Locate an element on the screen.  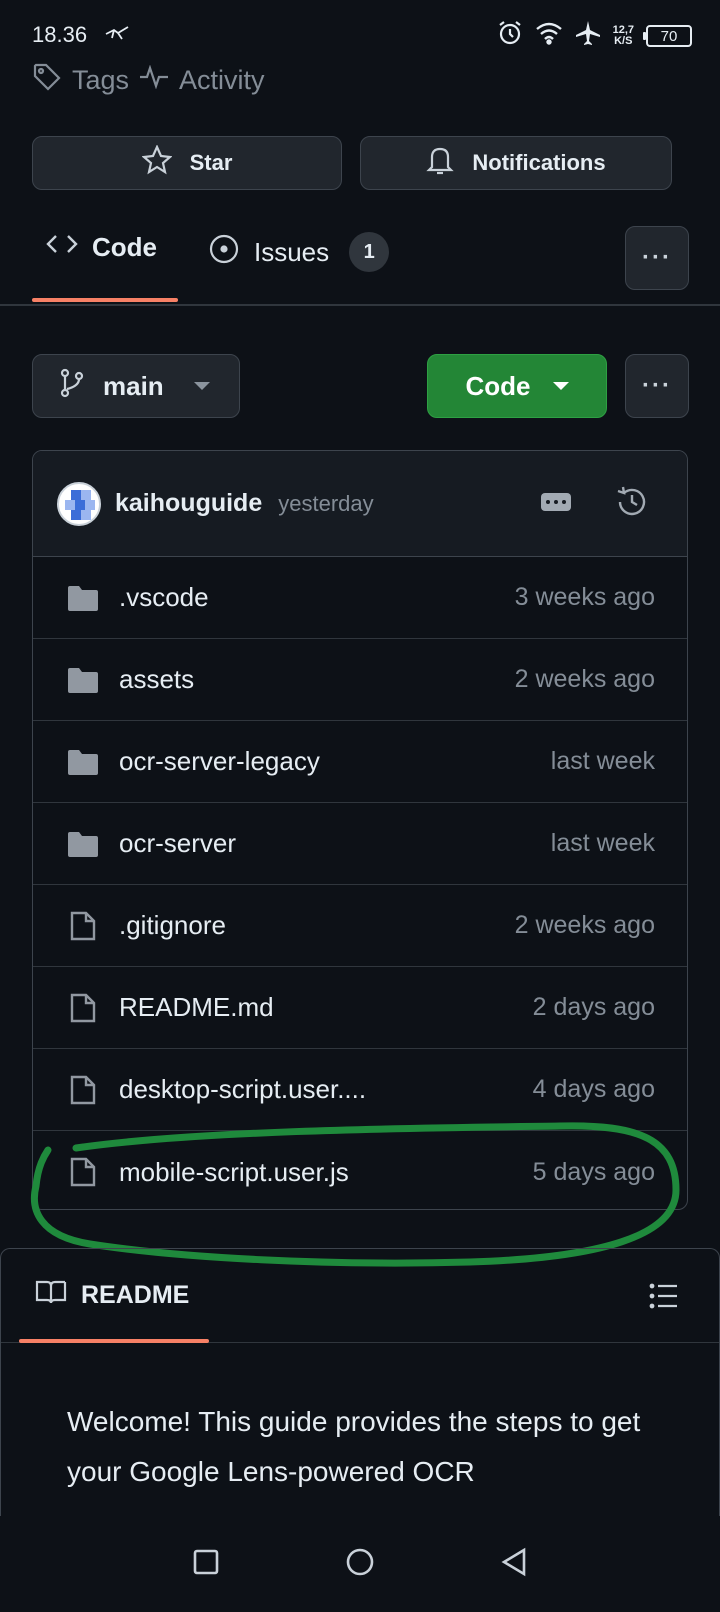
airplane-icon is located at coordinates (588, 36).